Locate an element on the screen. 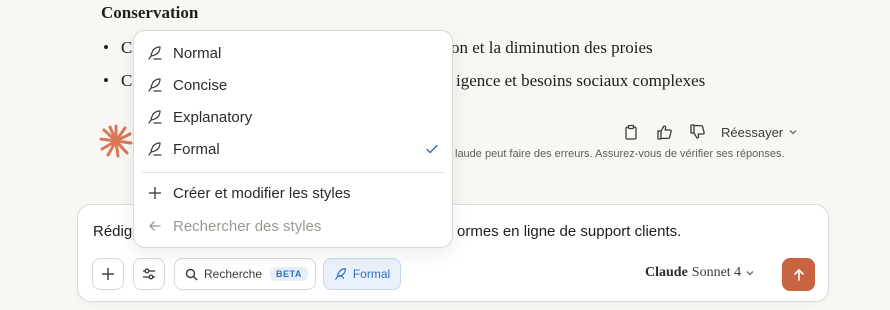 The height and width of the screenshot is (310, 890). retry-label: Réessayer is located at coordinates (752, 132).